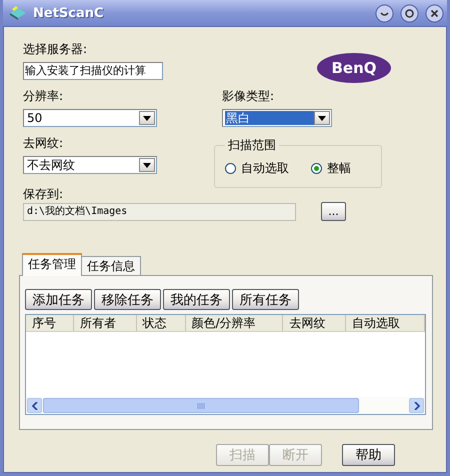 The image size is (450, 476). Describe the element at coordinates (314, 323) in the screenshot. I see `column-header: 去网纹` at that location.